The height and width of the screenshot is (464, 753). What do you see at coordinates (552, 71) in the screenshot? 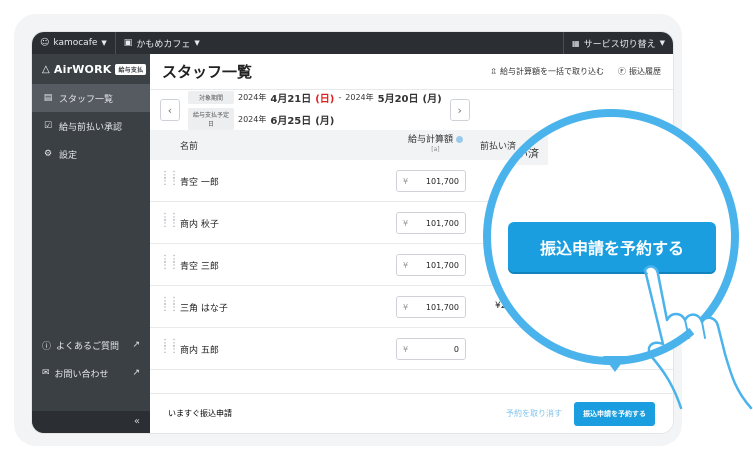
I see `bulk-import-label: 給与計算額を一括で取り込む` at bounding box center [552, 71].